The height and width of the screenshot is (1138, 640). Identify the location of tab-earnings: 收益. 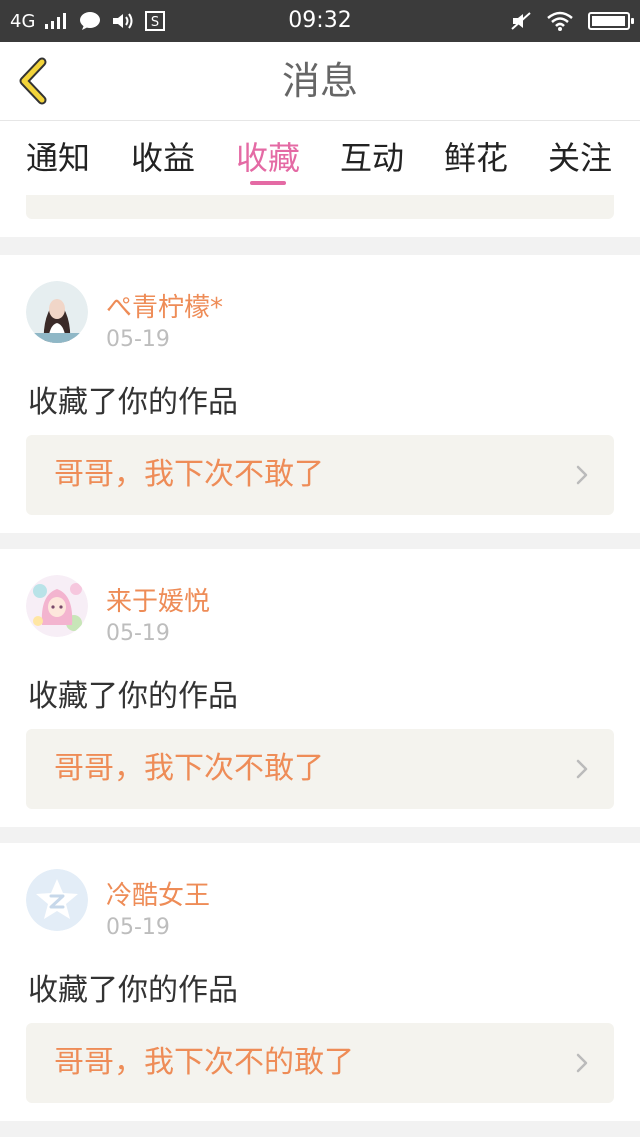
(163, 156).